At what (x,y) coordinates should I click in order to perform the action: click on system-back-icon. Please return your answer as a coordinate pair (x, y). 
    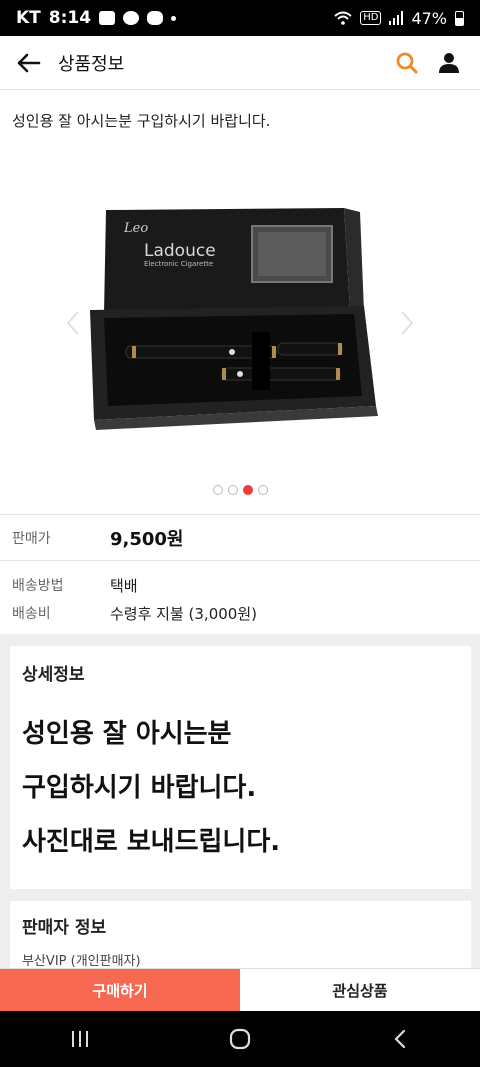
    Looking at the image, I should click on (400, 1039).